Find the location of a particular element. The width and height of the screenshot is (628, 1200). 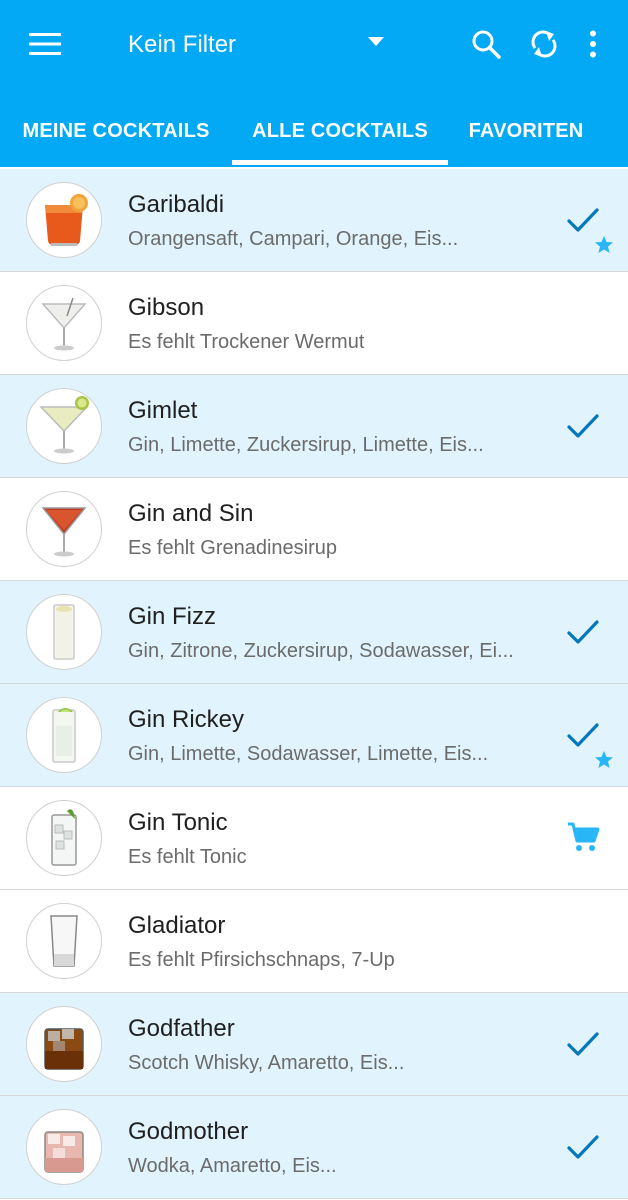

cocktail-name: Gladiator is located at coordinates (177, 925).